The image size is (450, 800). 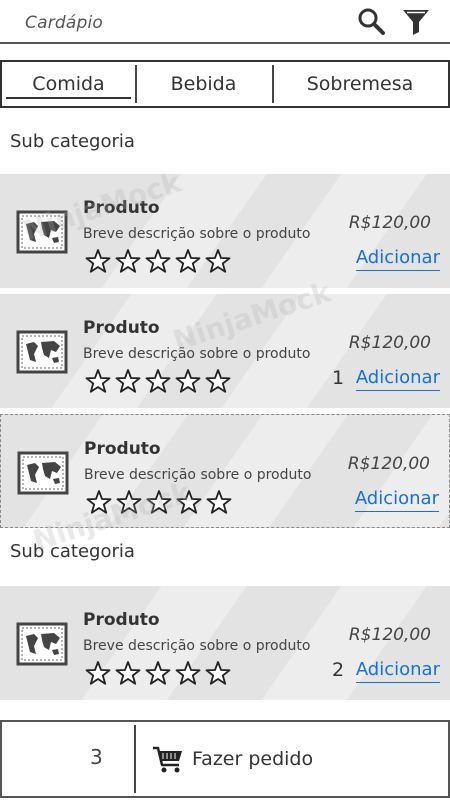 What do you see at coordinates (371, 21) in the screenshot?
I see `search-icon` at bounding box center [371, 21].